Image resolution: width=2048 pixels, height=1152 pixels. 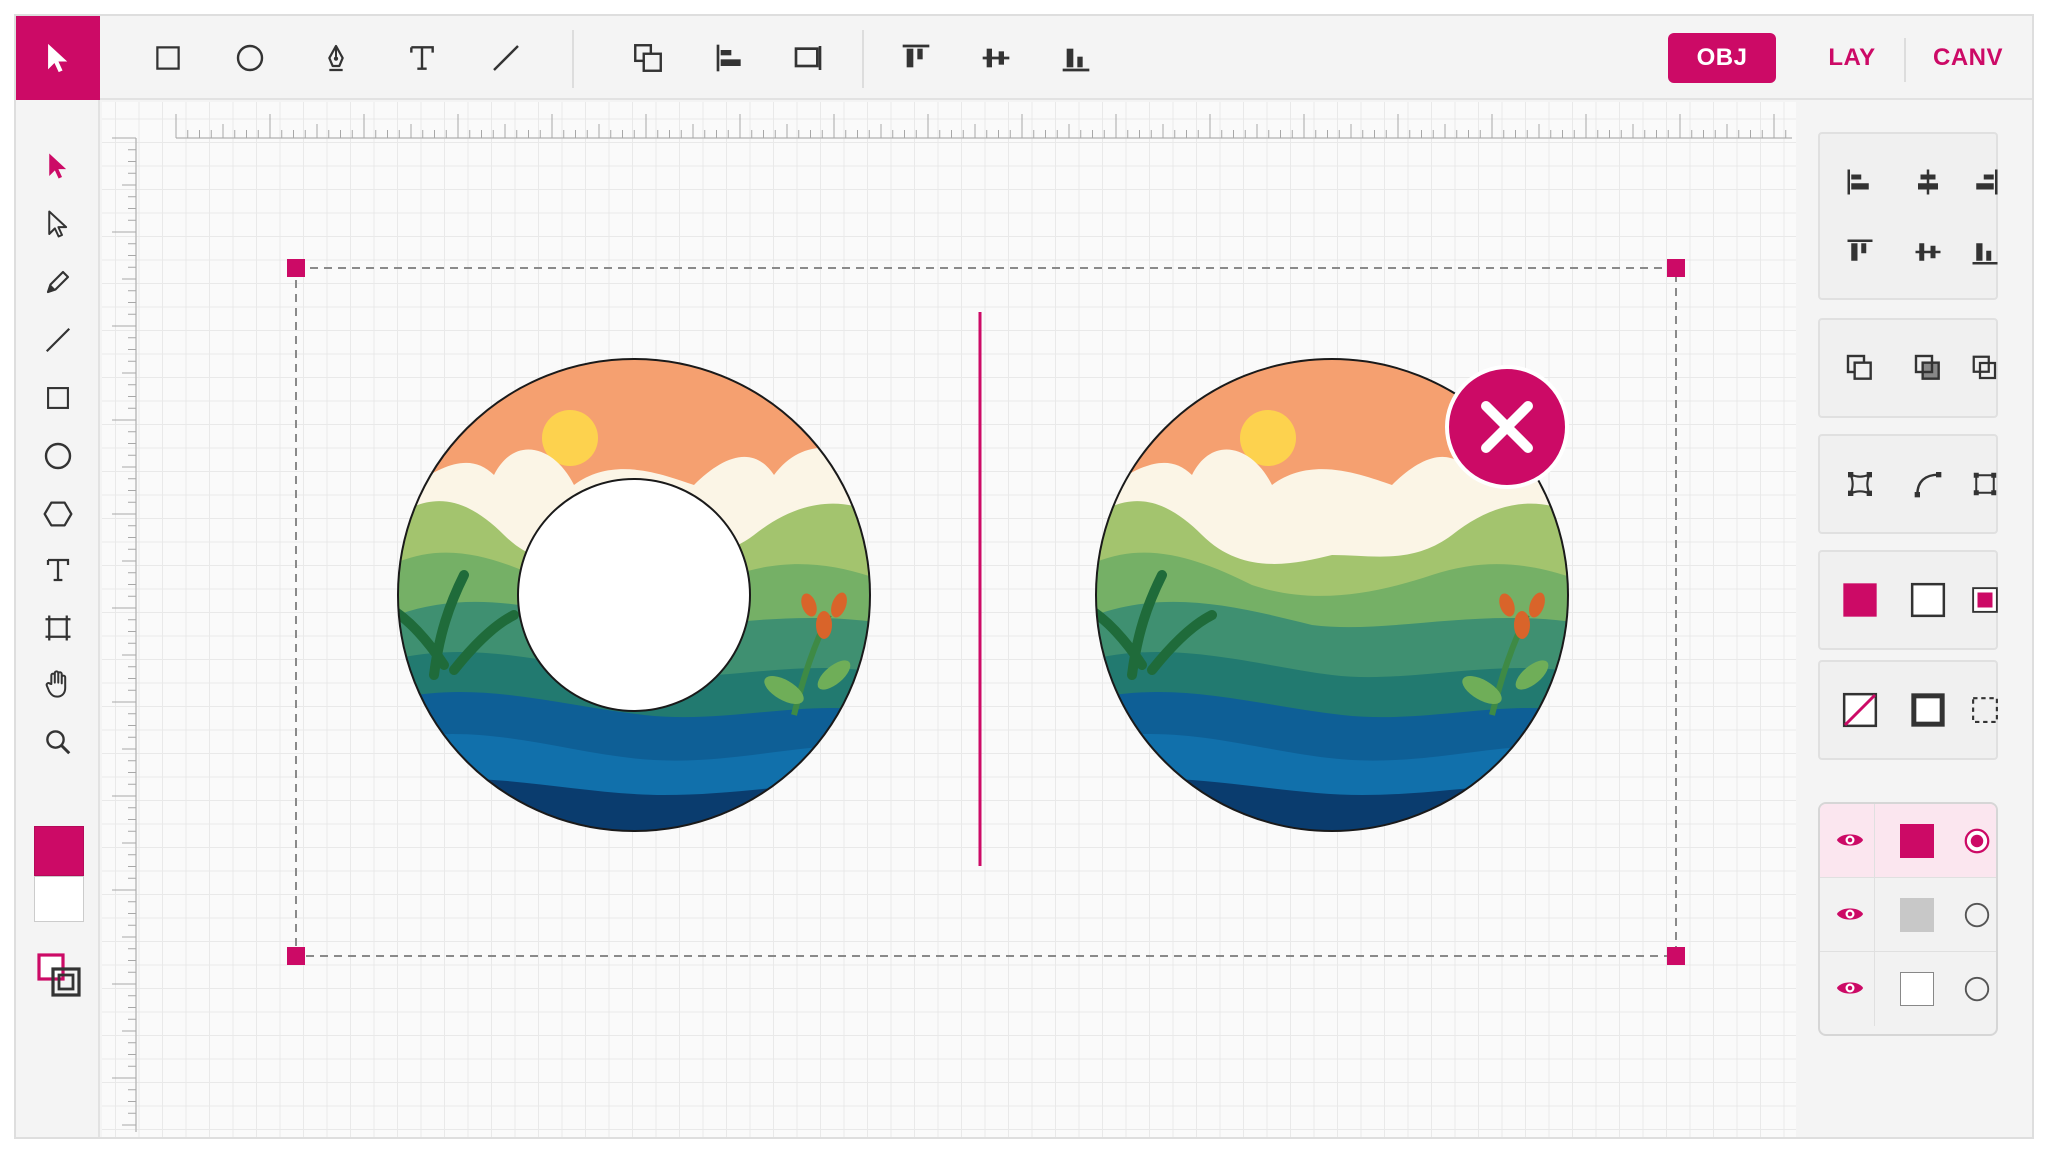 I want to click on fill-none-icon, so click(x=1928, y=600).